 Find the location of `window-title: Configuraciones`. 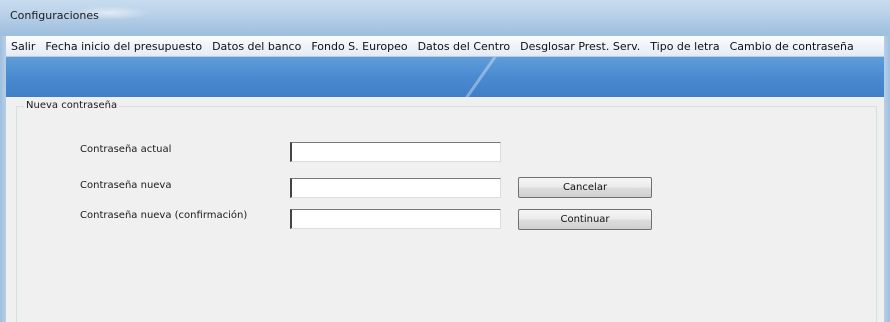

window-title: Configuraciones is located at coordinates (54, 15).